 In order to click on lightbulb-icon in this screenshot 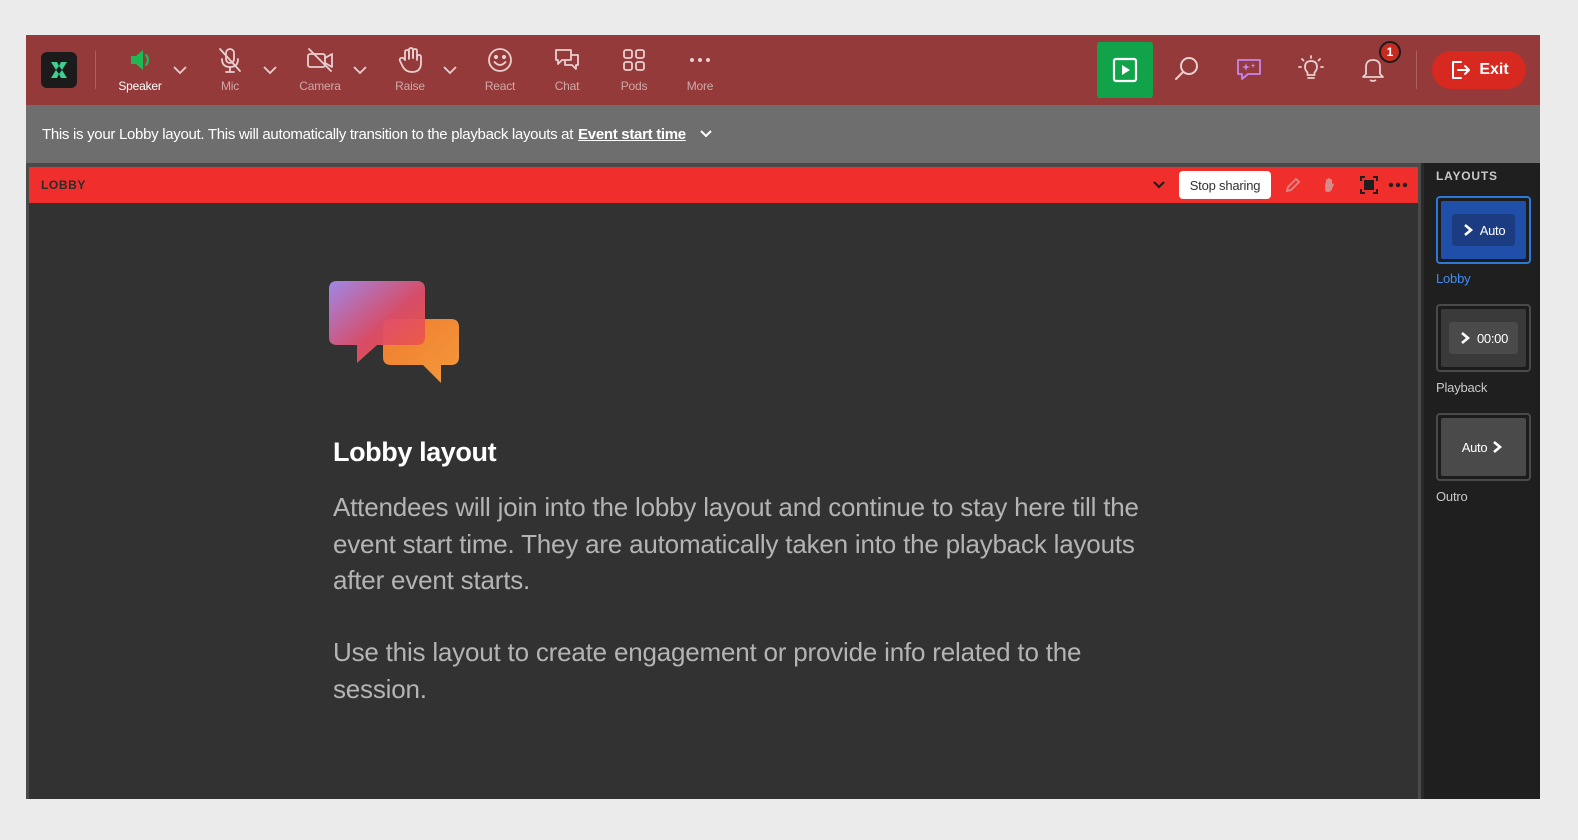, I will do `click(1311, 67)`.